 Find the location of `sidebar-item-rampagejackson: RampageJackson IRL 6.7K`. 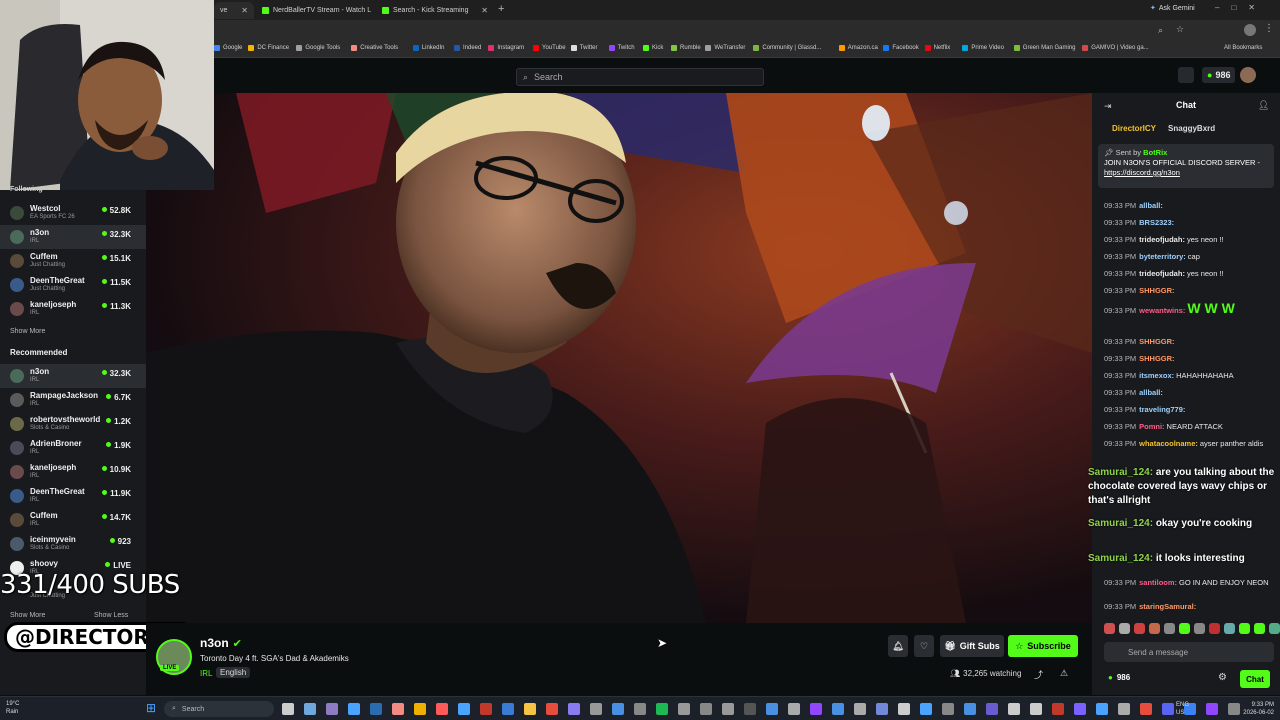

sidebar-item-rampagejackson: RampageJackson IRL 6.7K is located at coordinates (73, 400).